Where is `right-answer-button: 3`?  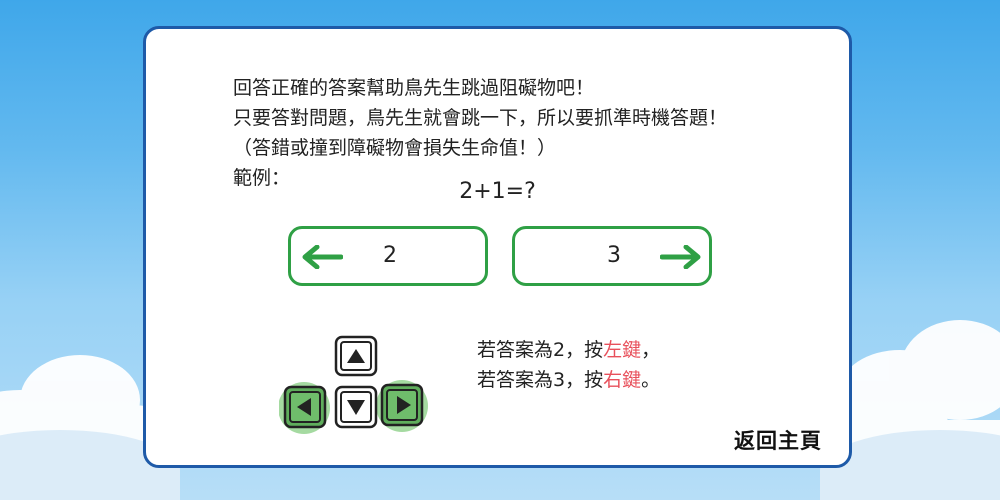 right-answer-button: 3 is located at coordinates (612, 256).